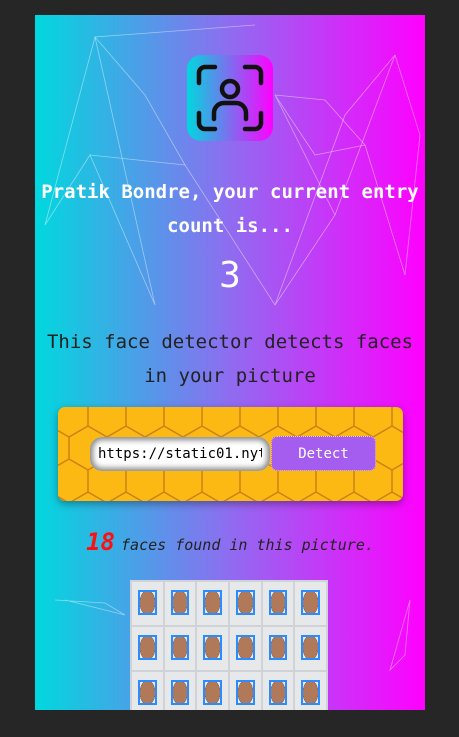 The height and width of the screenshot is (737, 459). What do you see at coordinates (247, 545) in the screenshot?
I see `faces-found-label: faces found in this picture.` at bounding box center [247, 545].